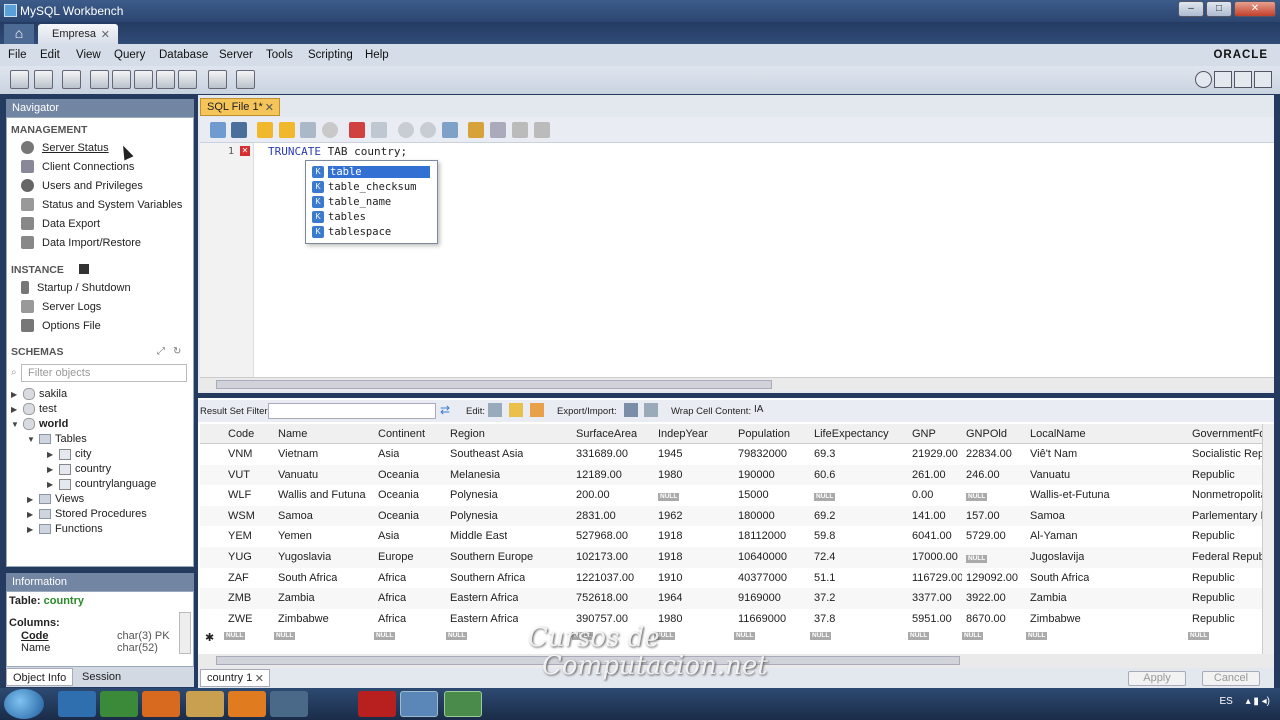 The image size is (1280, 720). Describe the element at coordinates (824, 578) in the screenshot. I see `table-cell: 51.1` at that location.